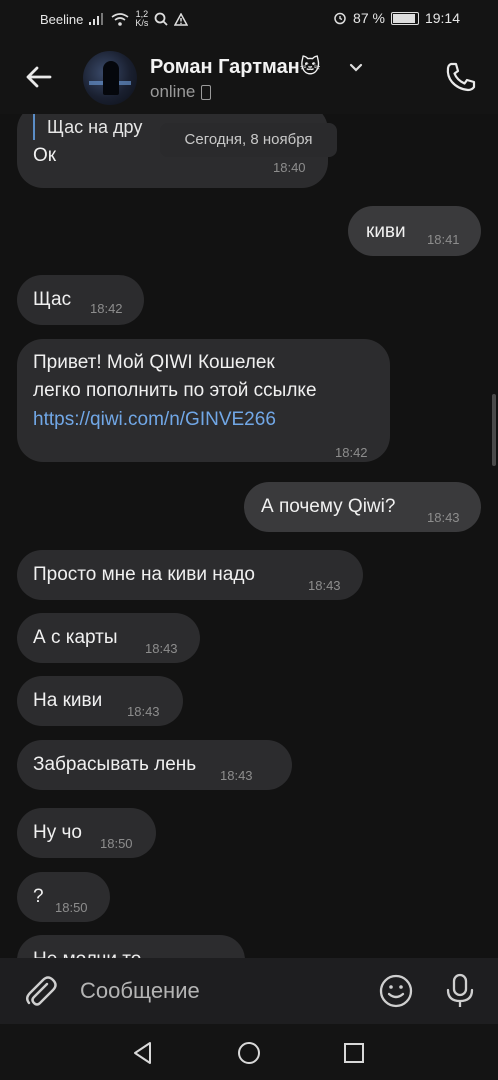  I want to click on message-text: киви, so click(386, 231).